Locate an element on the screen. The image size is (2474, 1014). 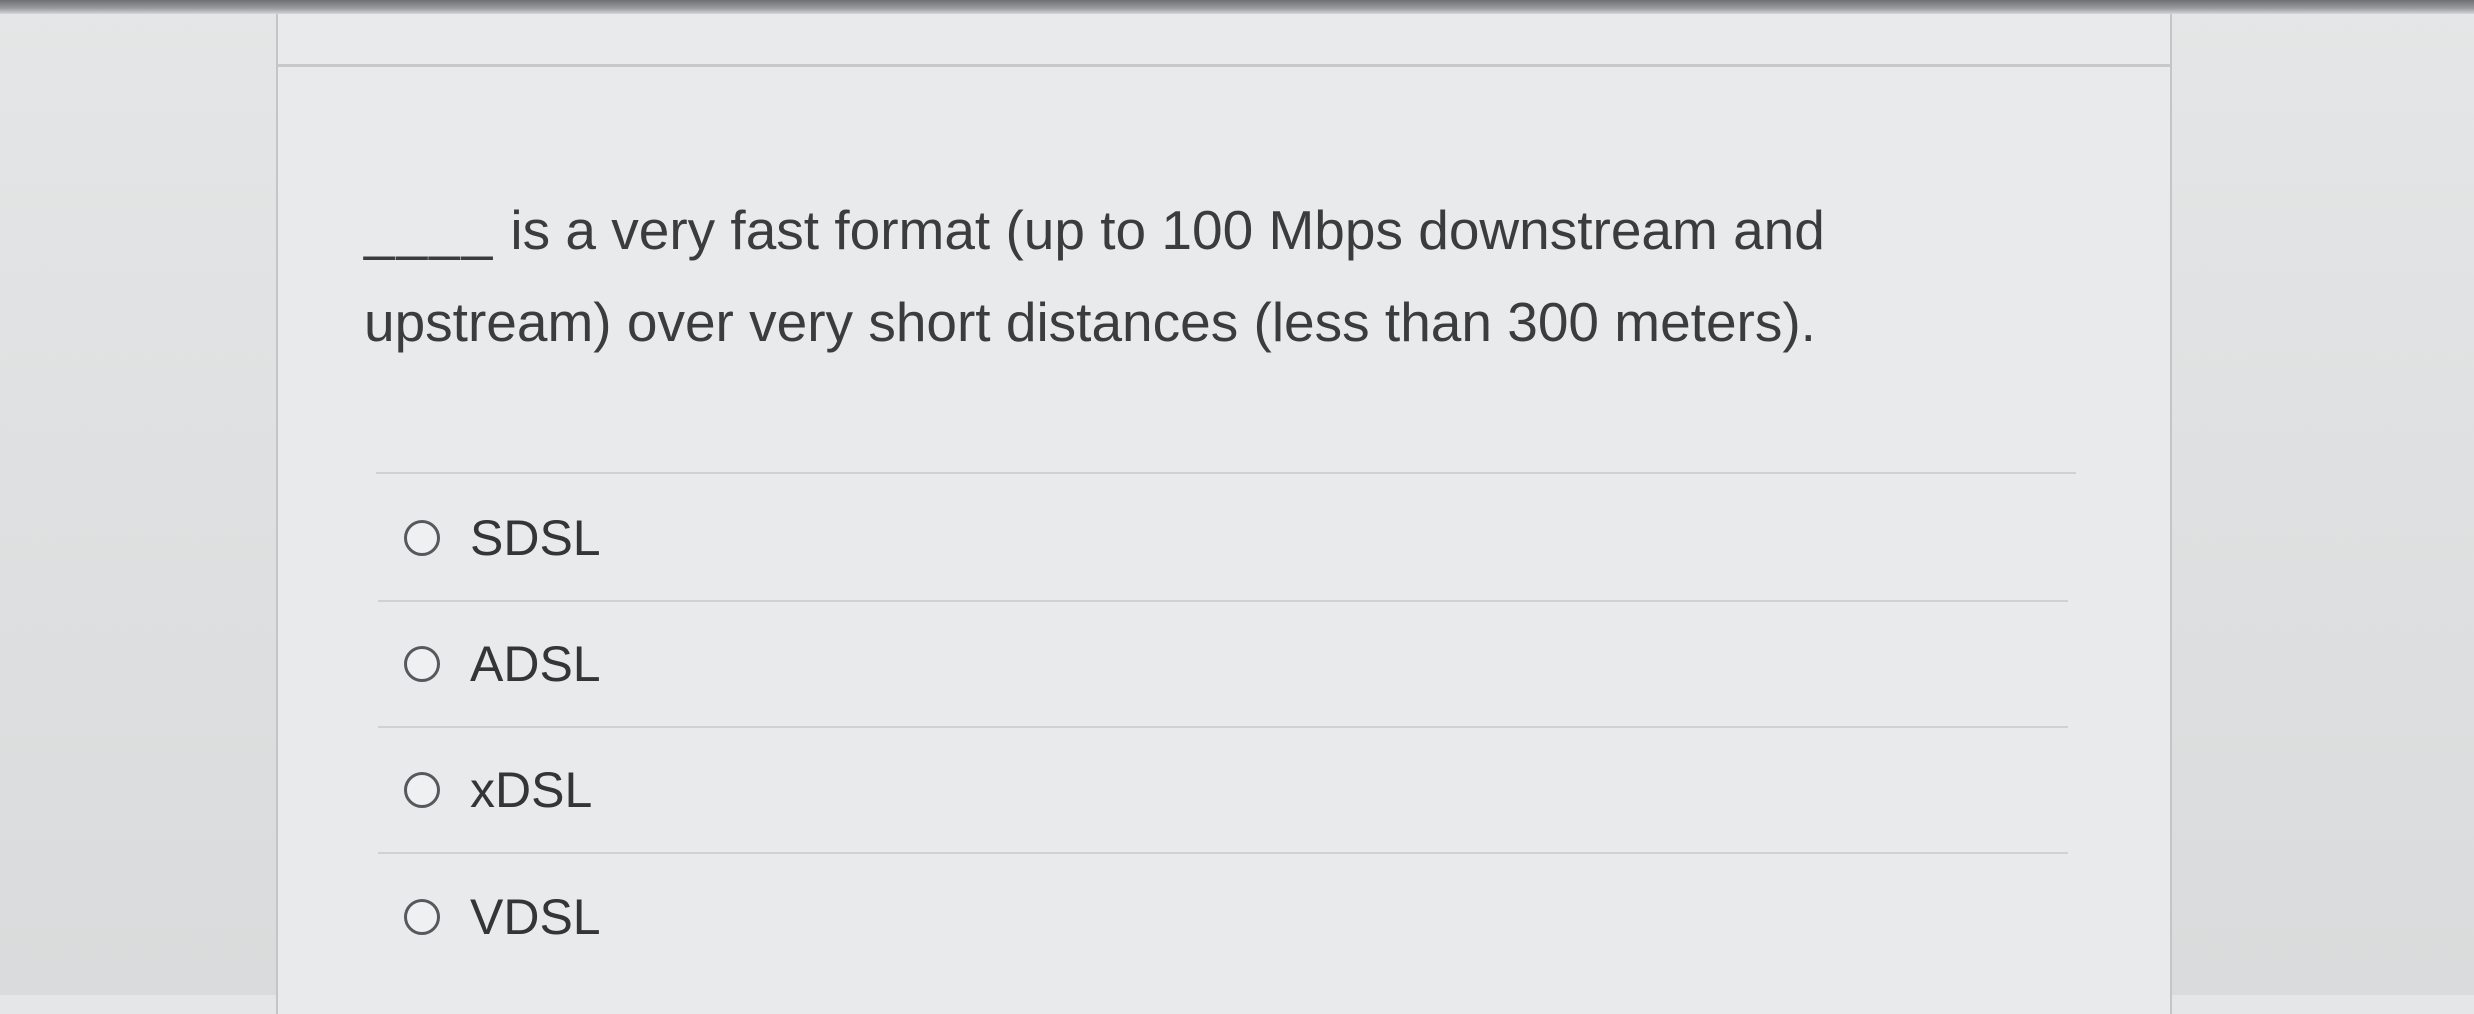
option-label-adsl: ADSL is located at coordinates (535, 664).